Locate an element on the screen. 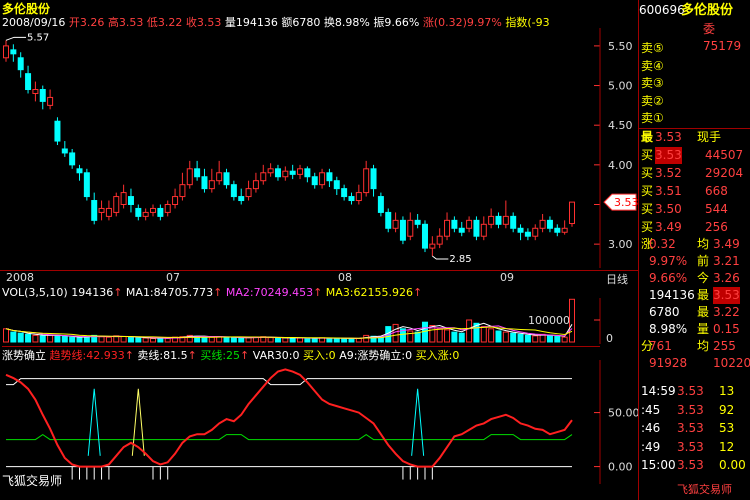 Image resolution: width=750 pixels, height=500 pixels. y-tick-label: 4.00 is located at coordinates (620, 165).